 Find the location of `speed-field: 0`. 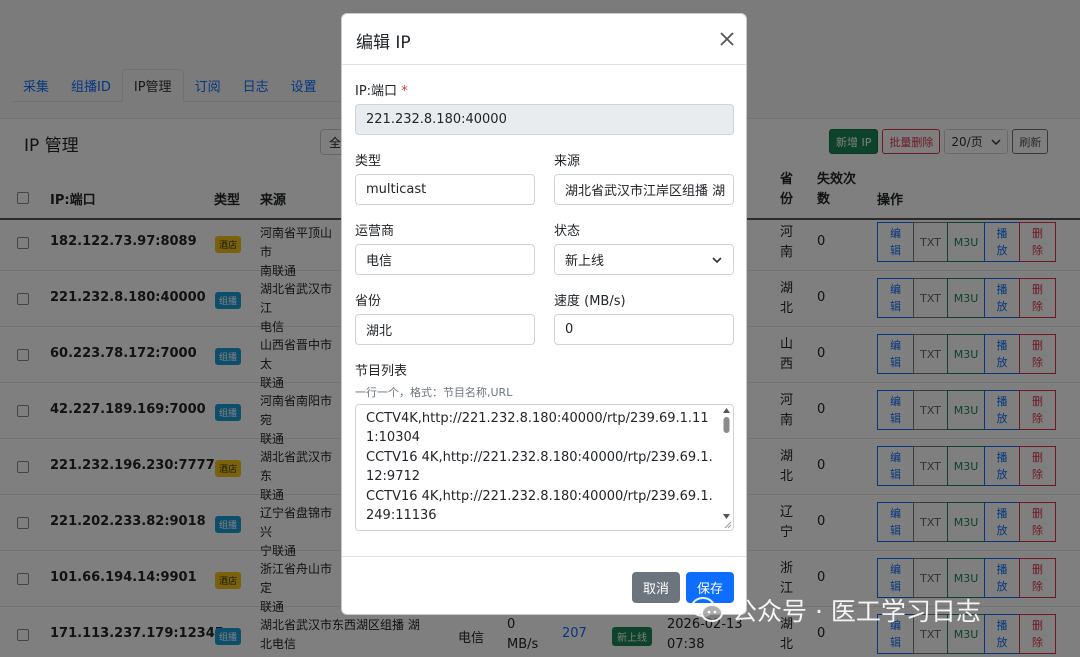

speed-field: 0 is located at coordinates (644, 329).